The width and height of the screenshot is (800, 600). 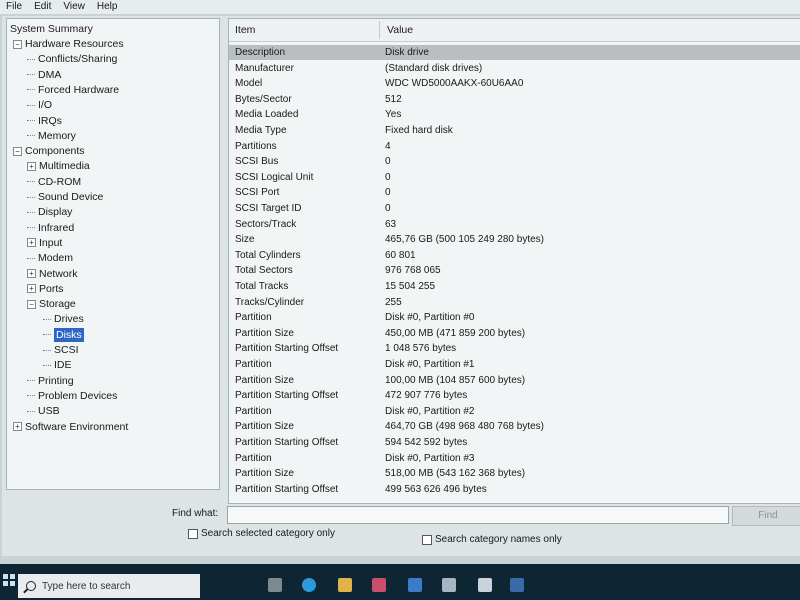 I want to click on tree-item: USB, so click(x=43, y=411).